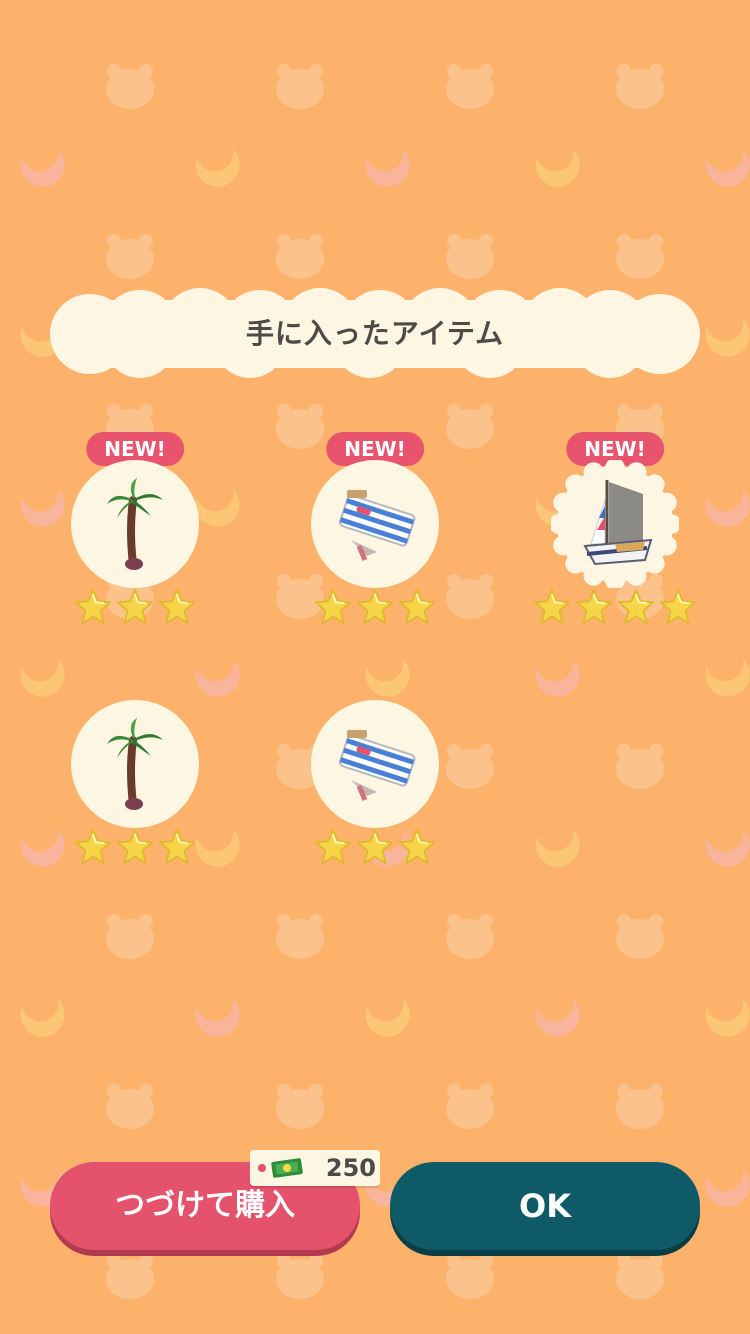 Image resolution: width=750 pixels, height=1334 pixels. What do you see at coordinates (287, 1168) in the screenshot?
I see `leaf-ticket-icon` at bounding box center [287, 1168].